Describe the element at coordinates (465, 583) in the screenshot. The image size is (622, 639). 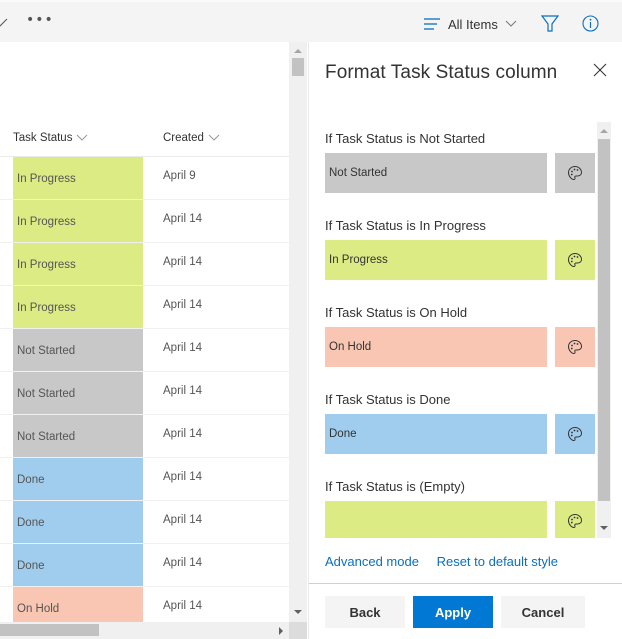
I see `divider` at that location.